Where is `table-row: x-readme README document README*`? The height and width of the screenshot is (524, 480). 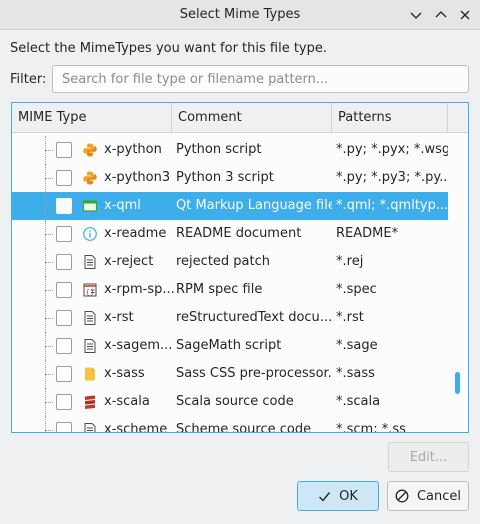
table-row: x-readme README document README* is located at coordinates (230, 234).